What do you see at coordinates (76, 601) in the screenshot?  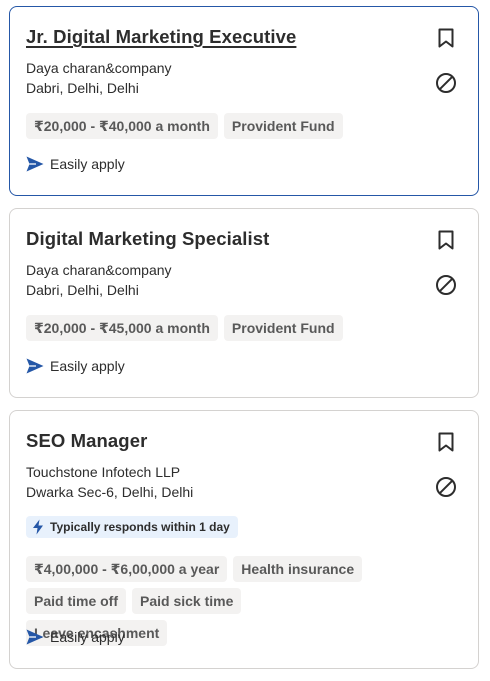 I see `benefit-chip: Paid time off` at bounding box center [76, 601].